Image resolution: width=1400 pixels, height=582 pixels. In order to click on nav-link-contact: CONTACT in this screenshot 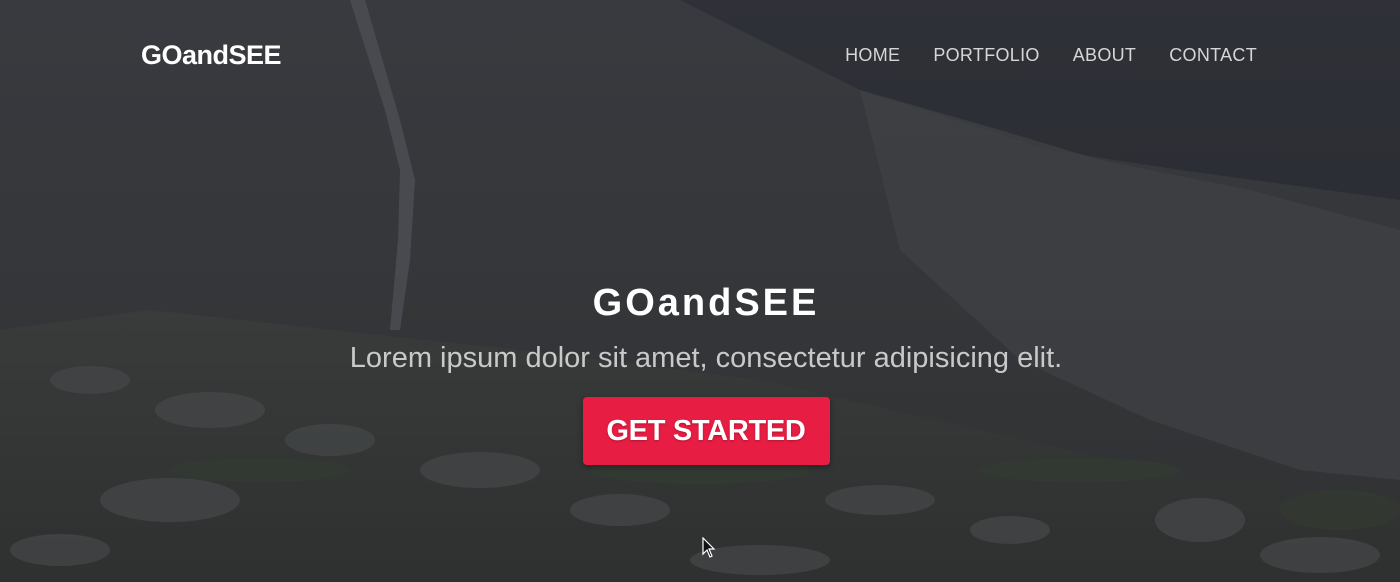, I will do `click(1213, 55)`.